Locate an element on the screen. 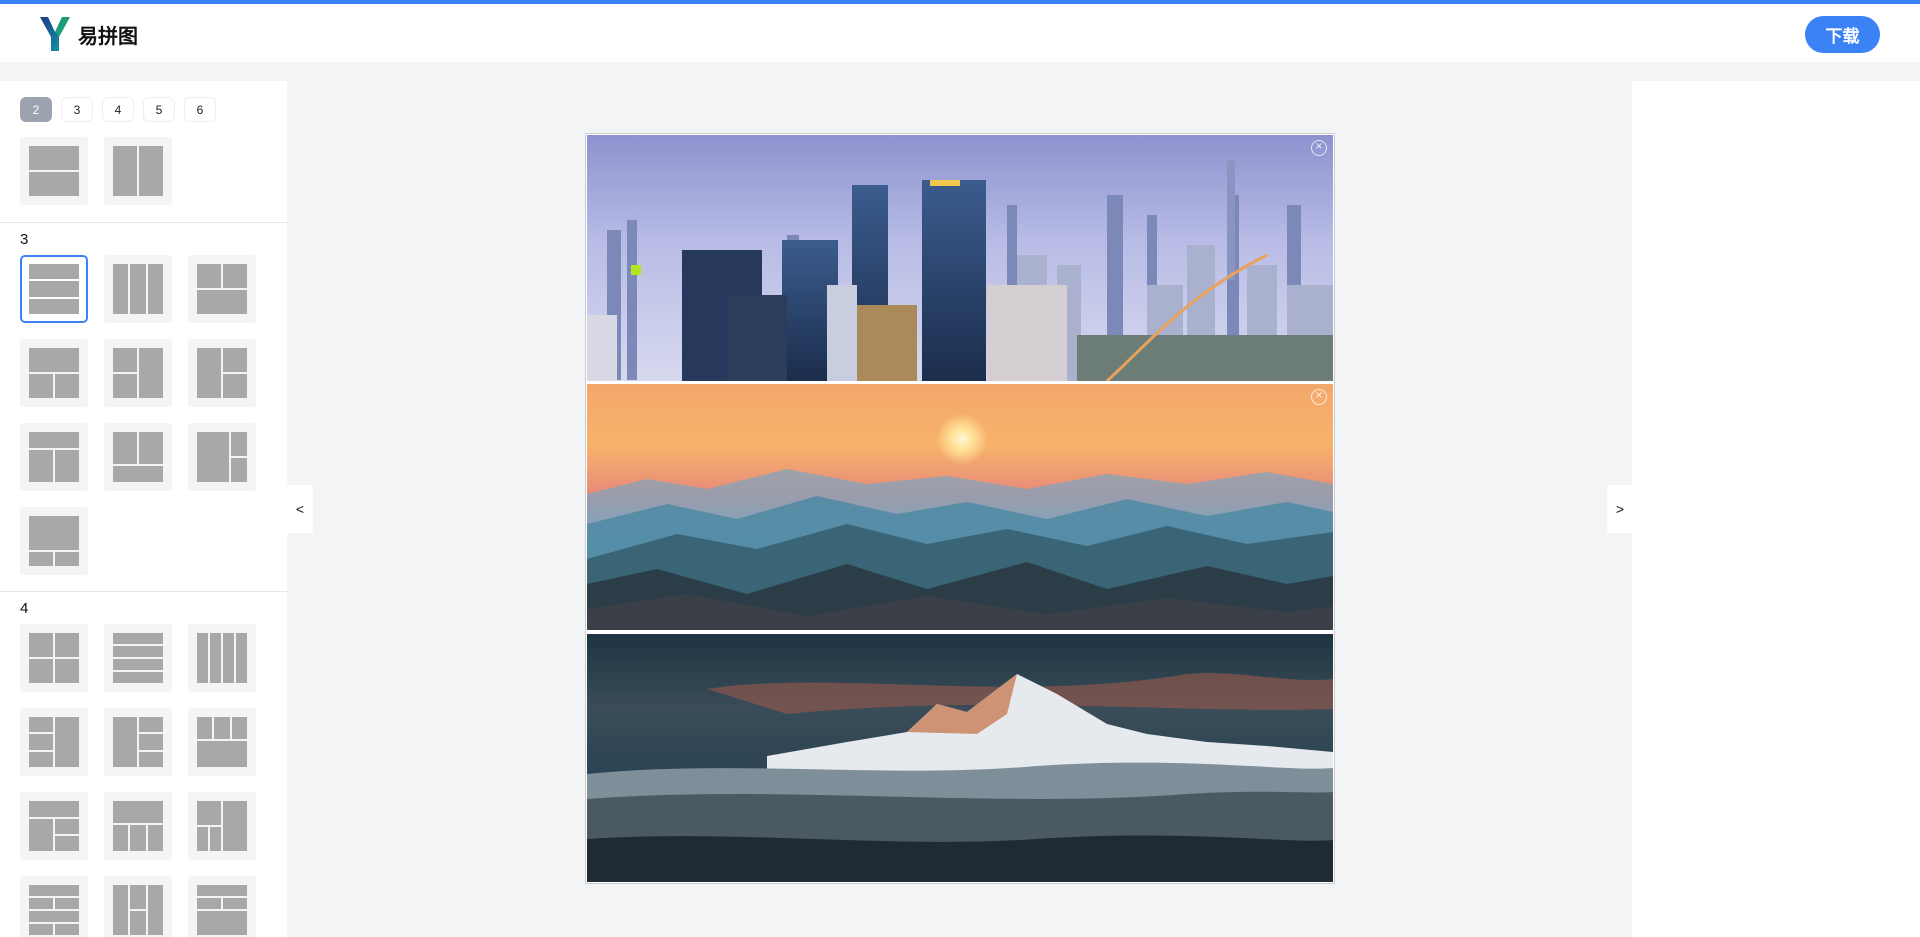 This screenshot has height=937, width=1920. layout-4-banded-icon is located at coordinates (222, 910).